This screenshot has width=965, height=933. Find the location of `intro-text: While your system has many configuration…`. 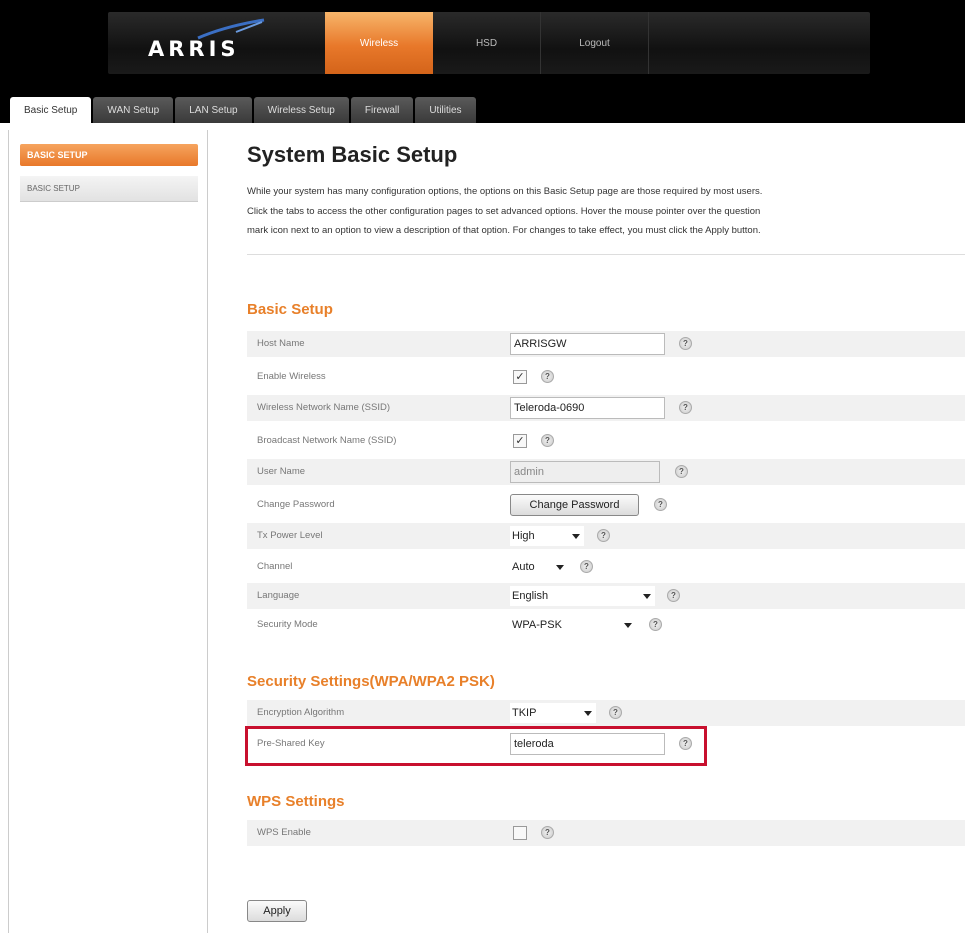

intro-text: While your system has many configuration… is located at coordinates (606, 211).